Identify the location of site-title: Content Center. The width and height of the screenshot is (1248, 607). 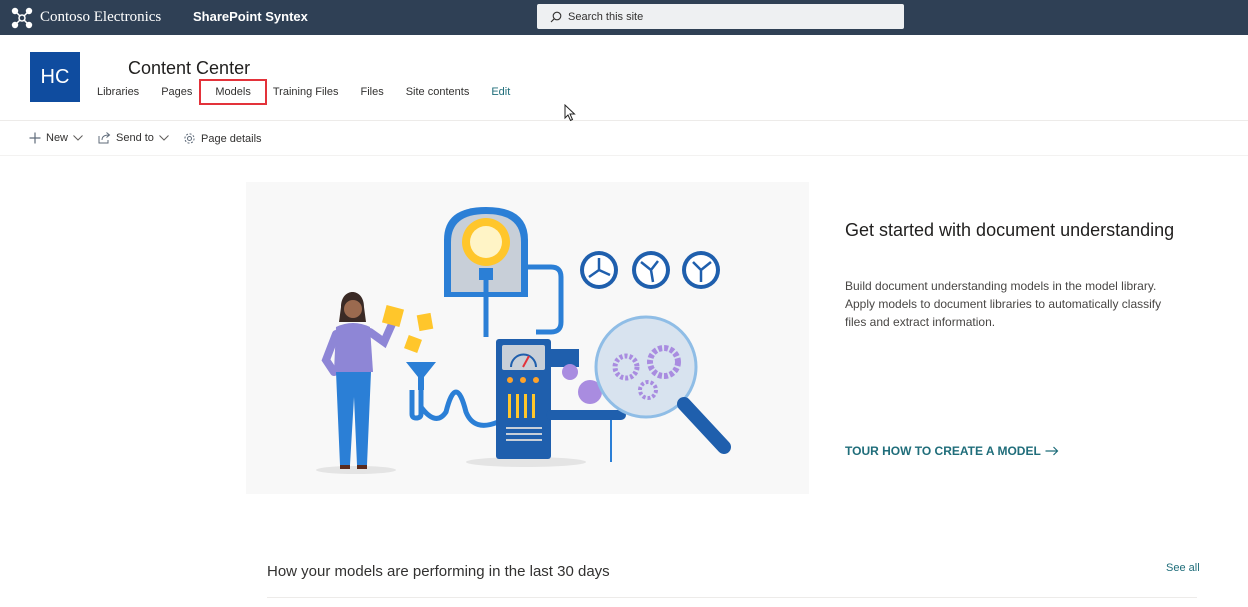
(189, 68).